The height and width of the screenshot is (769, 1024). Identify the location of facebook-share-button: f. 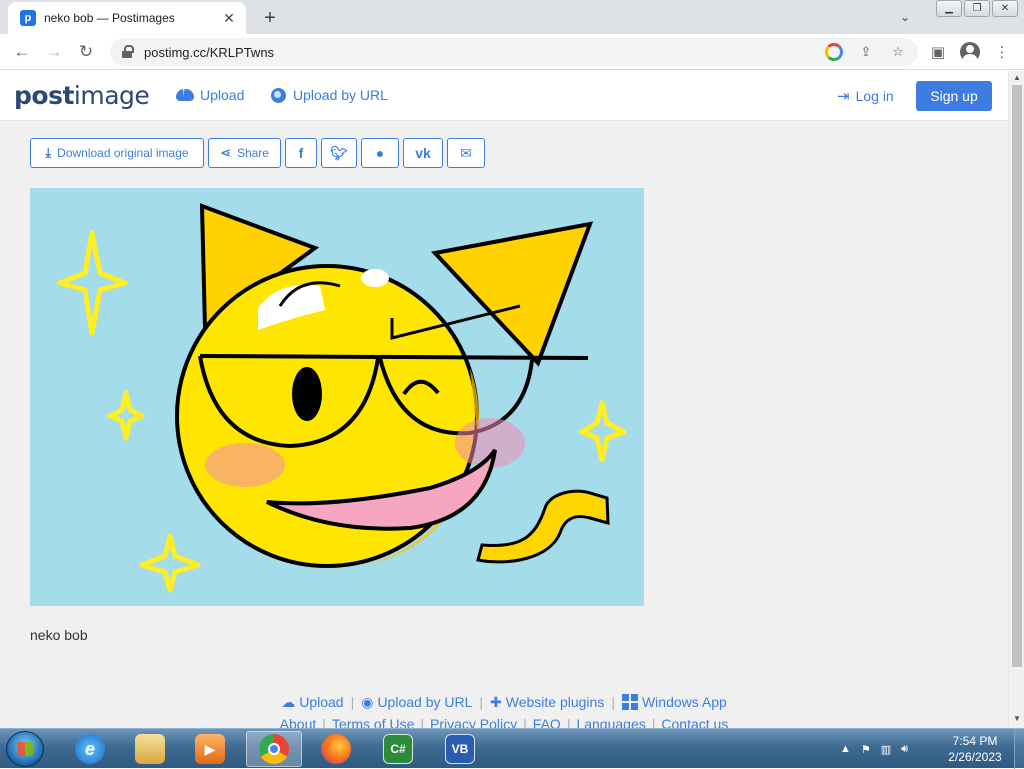
(301, 153).